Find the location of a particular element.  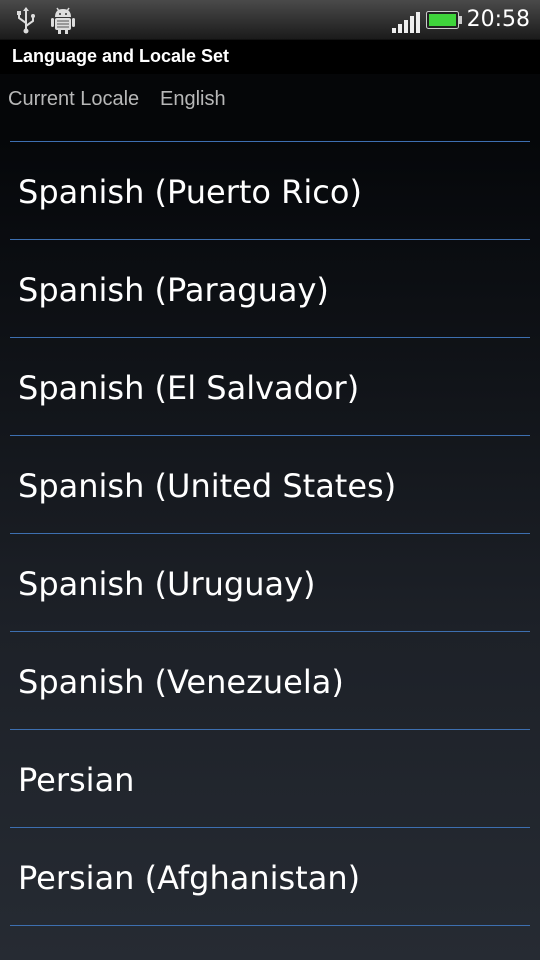

list-item: Persian (Afghanistan) is located at coordinates (270, 877).